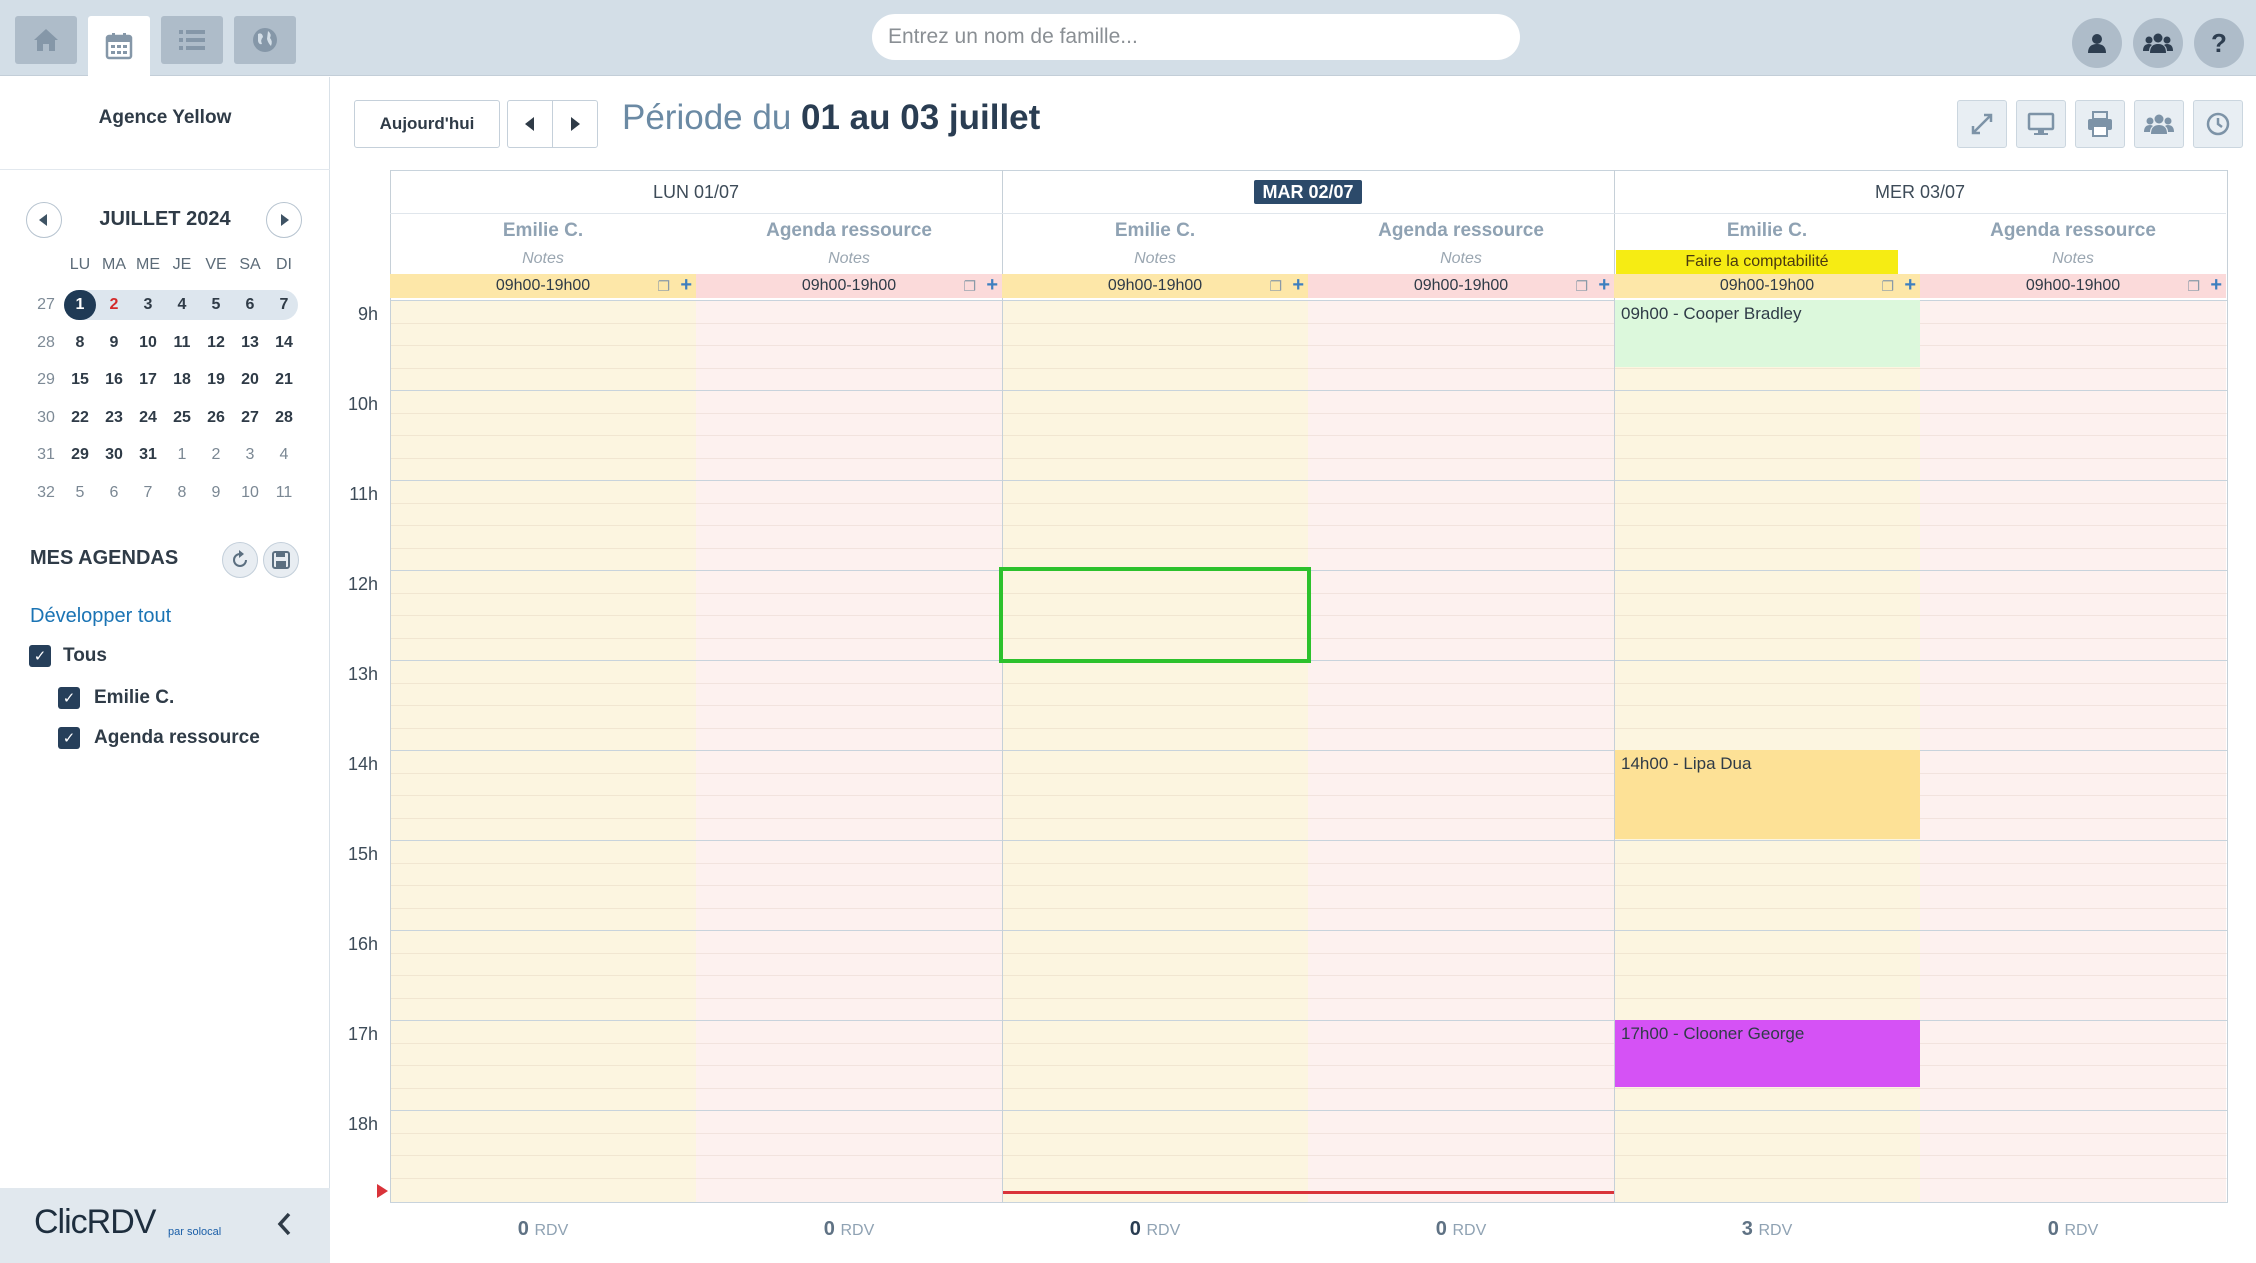  Describe the element at coordinates (46, 40) in the screenshot. I see `home-button` at that location.